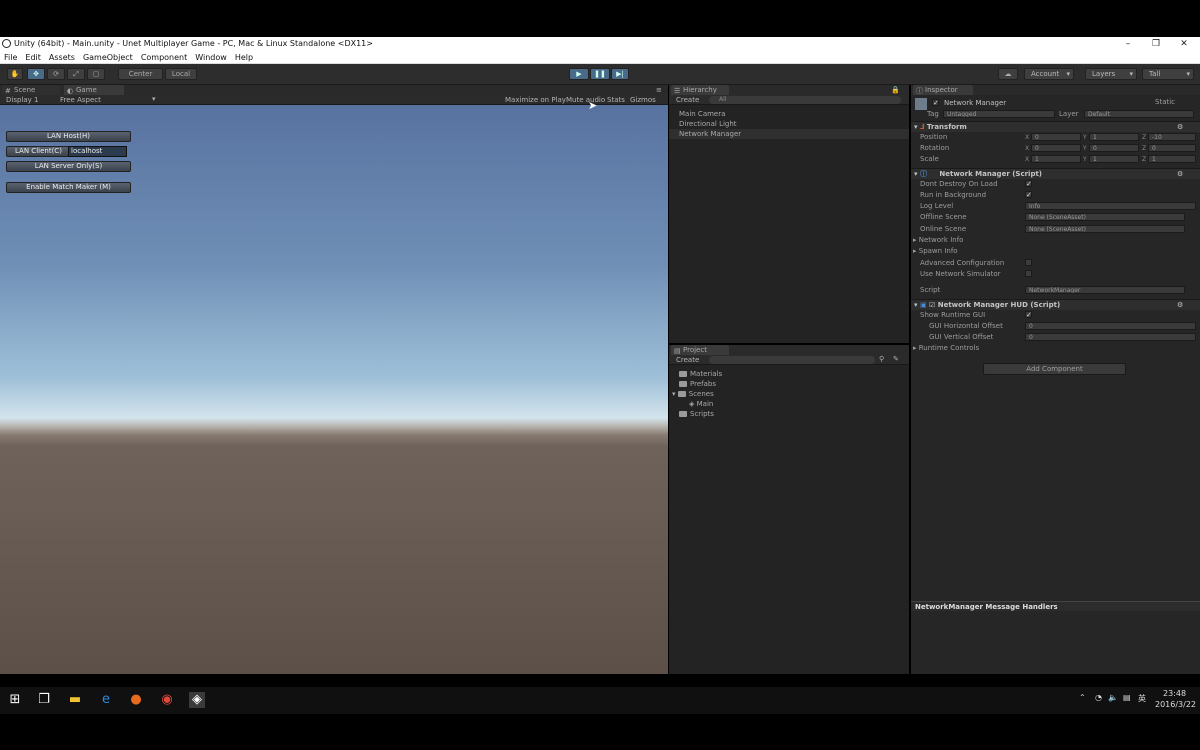 The height and width of the screenshot is (750, 1200). Describe the element at coordinates (1055, 173) in the screenshot. I see `network-manager-header: ▾ ⓘ Network Manager (Script) ⚙` at that location.